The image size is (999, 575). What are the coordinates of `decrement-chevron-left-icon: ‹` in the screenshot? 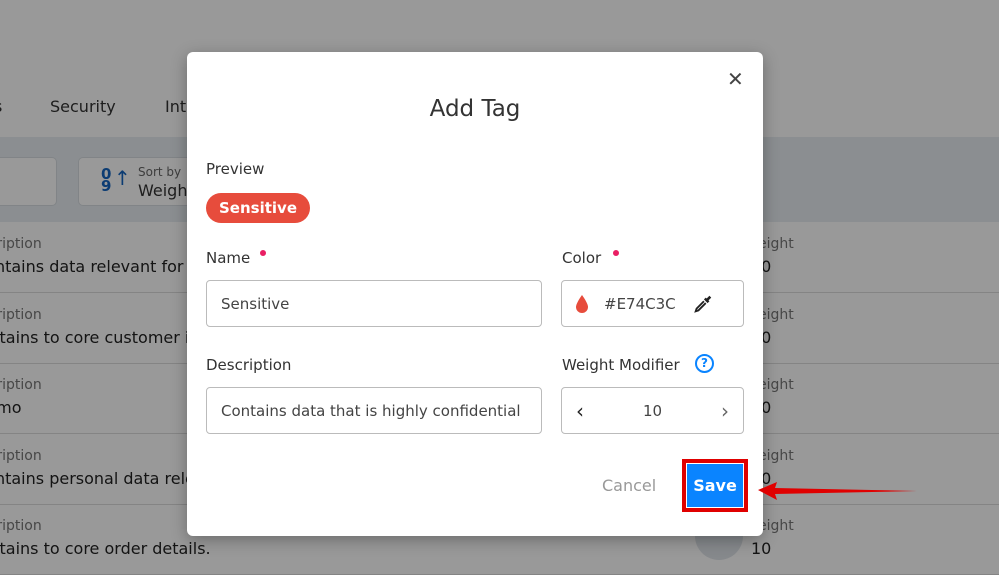 It's located at (580, 411).